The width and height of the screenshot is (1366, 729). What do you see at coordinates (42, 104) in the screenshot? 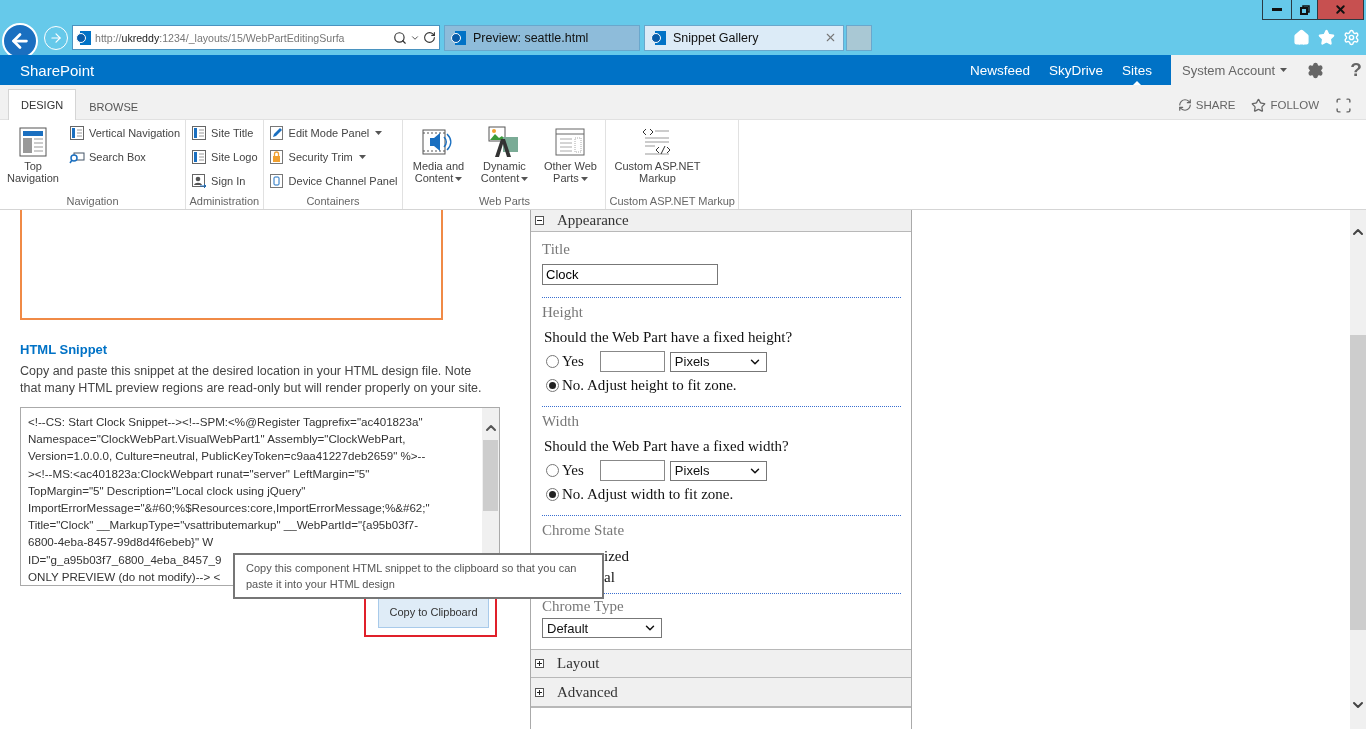
I see `ribbon-tab: DESIGN` at bounding box center [42, 104].